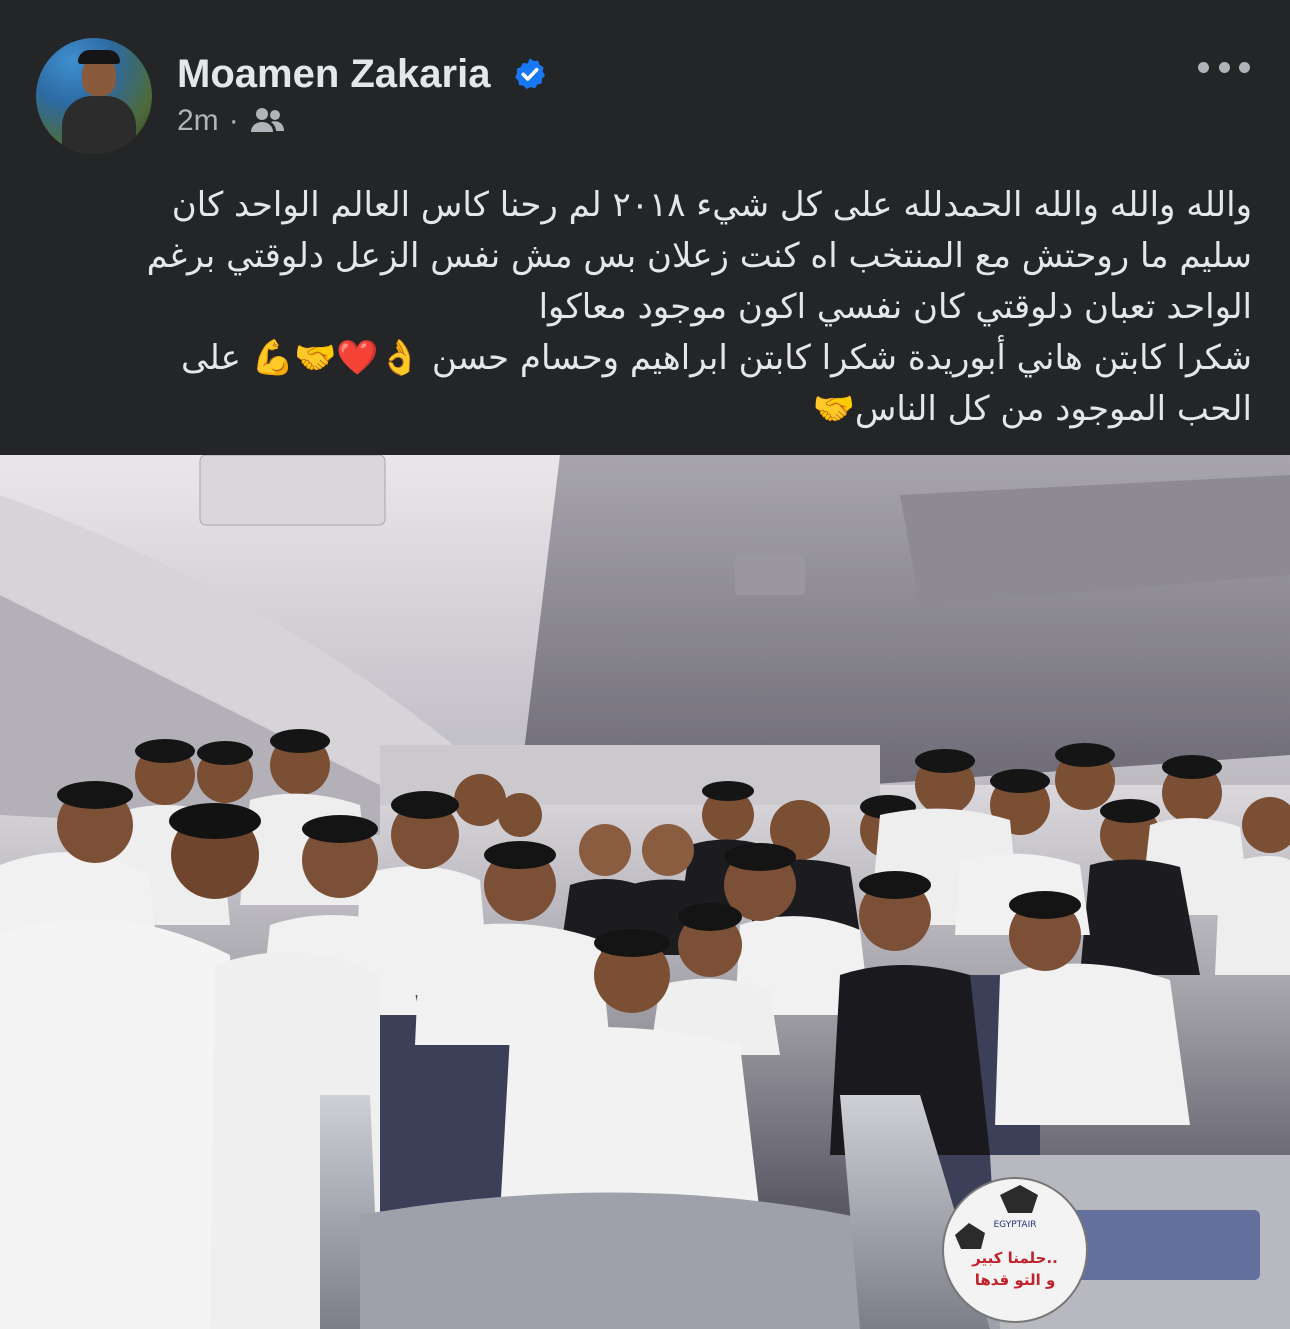 Image resolution: width=1290 pixels, height=1329 pixels. Describe the element at coordinates (530, 73) in the screenshot. I see `verified-badge-icon` at that location.